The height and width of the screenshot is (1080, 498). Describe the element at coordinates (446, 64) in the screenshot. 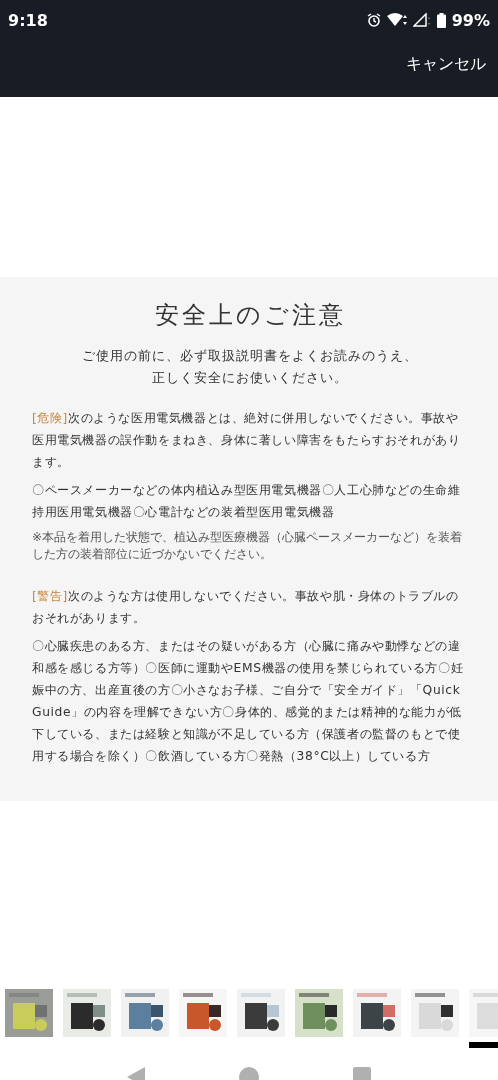

I see `cancel-button: キャンセル` at that location.